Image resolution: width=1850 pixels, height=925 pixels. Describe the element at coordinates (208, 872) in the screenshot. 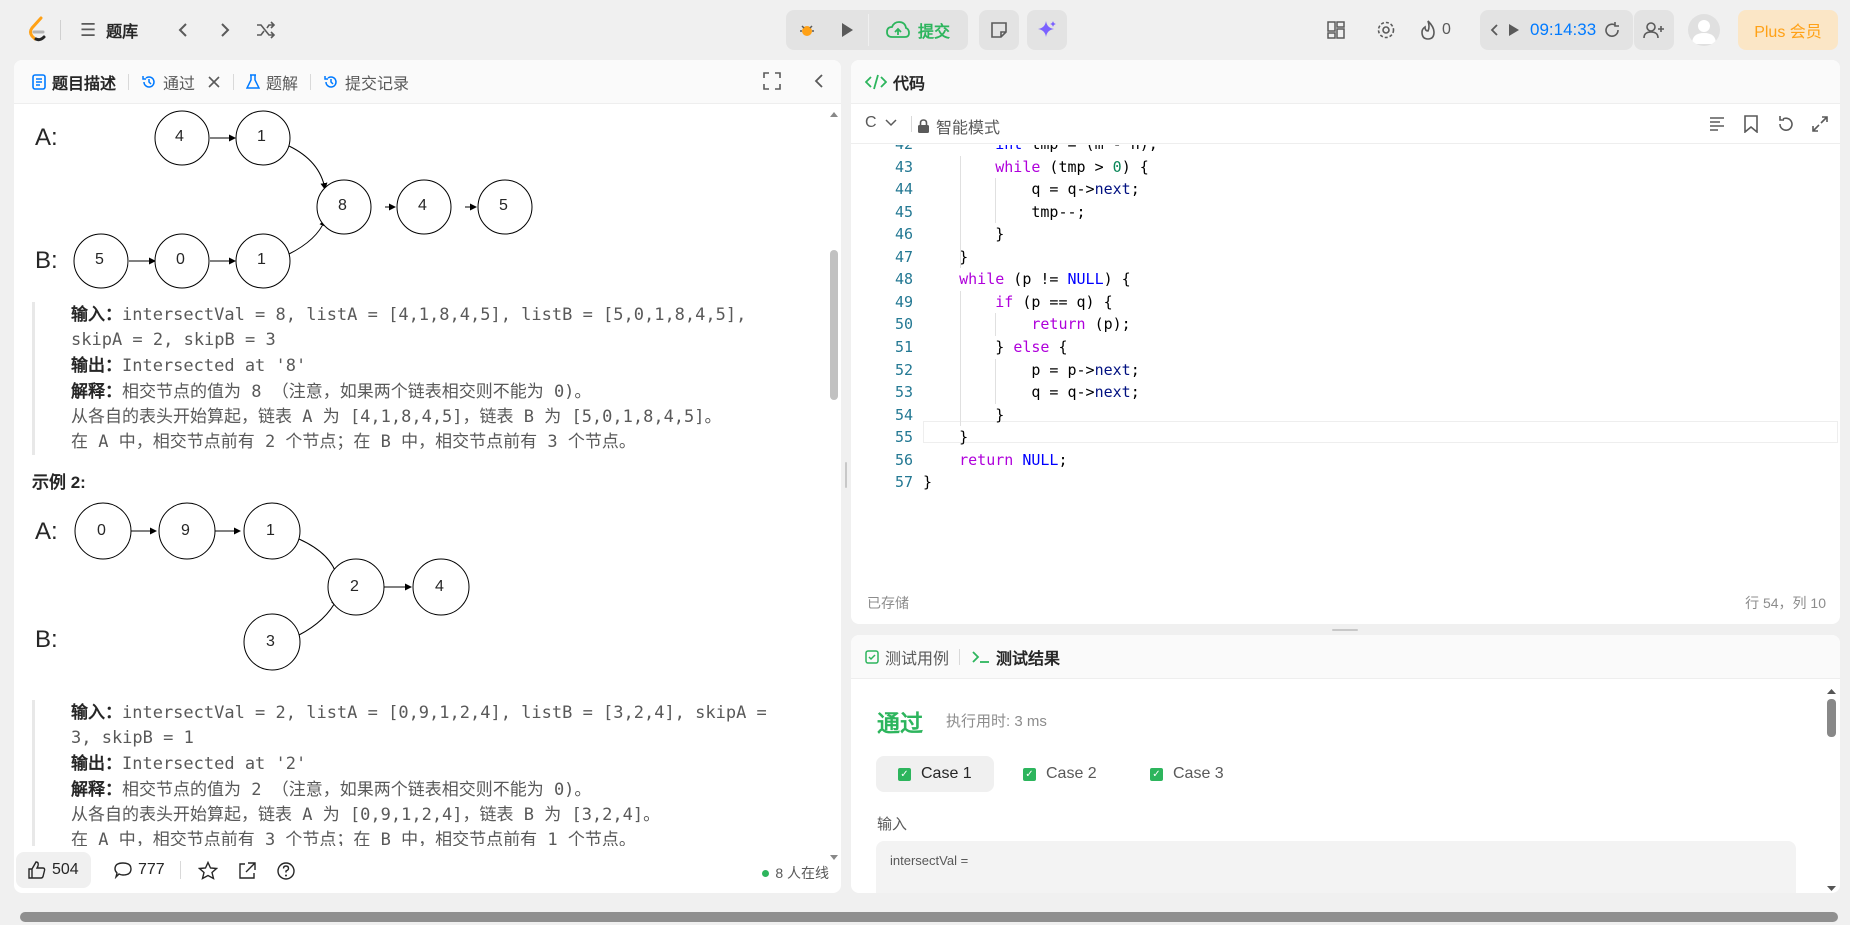

I see `star-icon` at that location.